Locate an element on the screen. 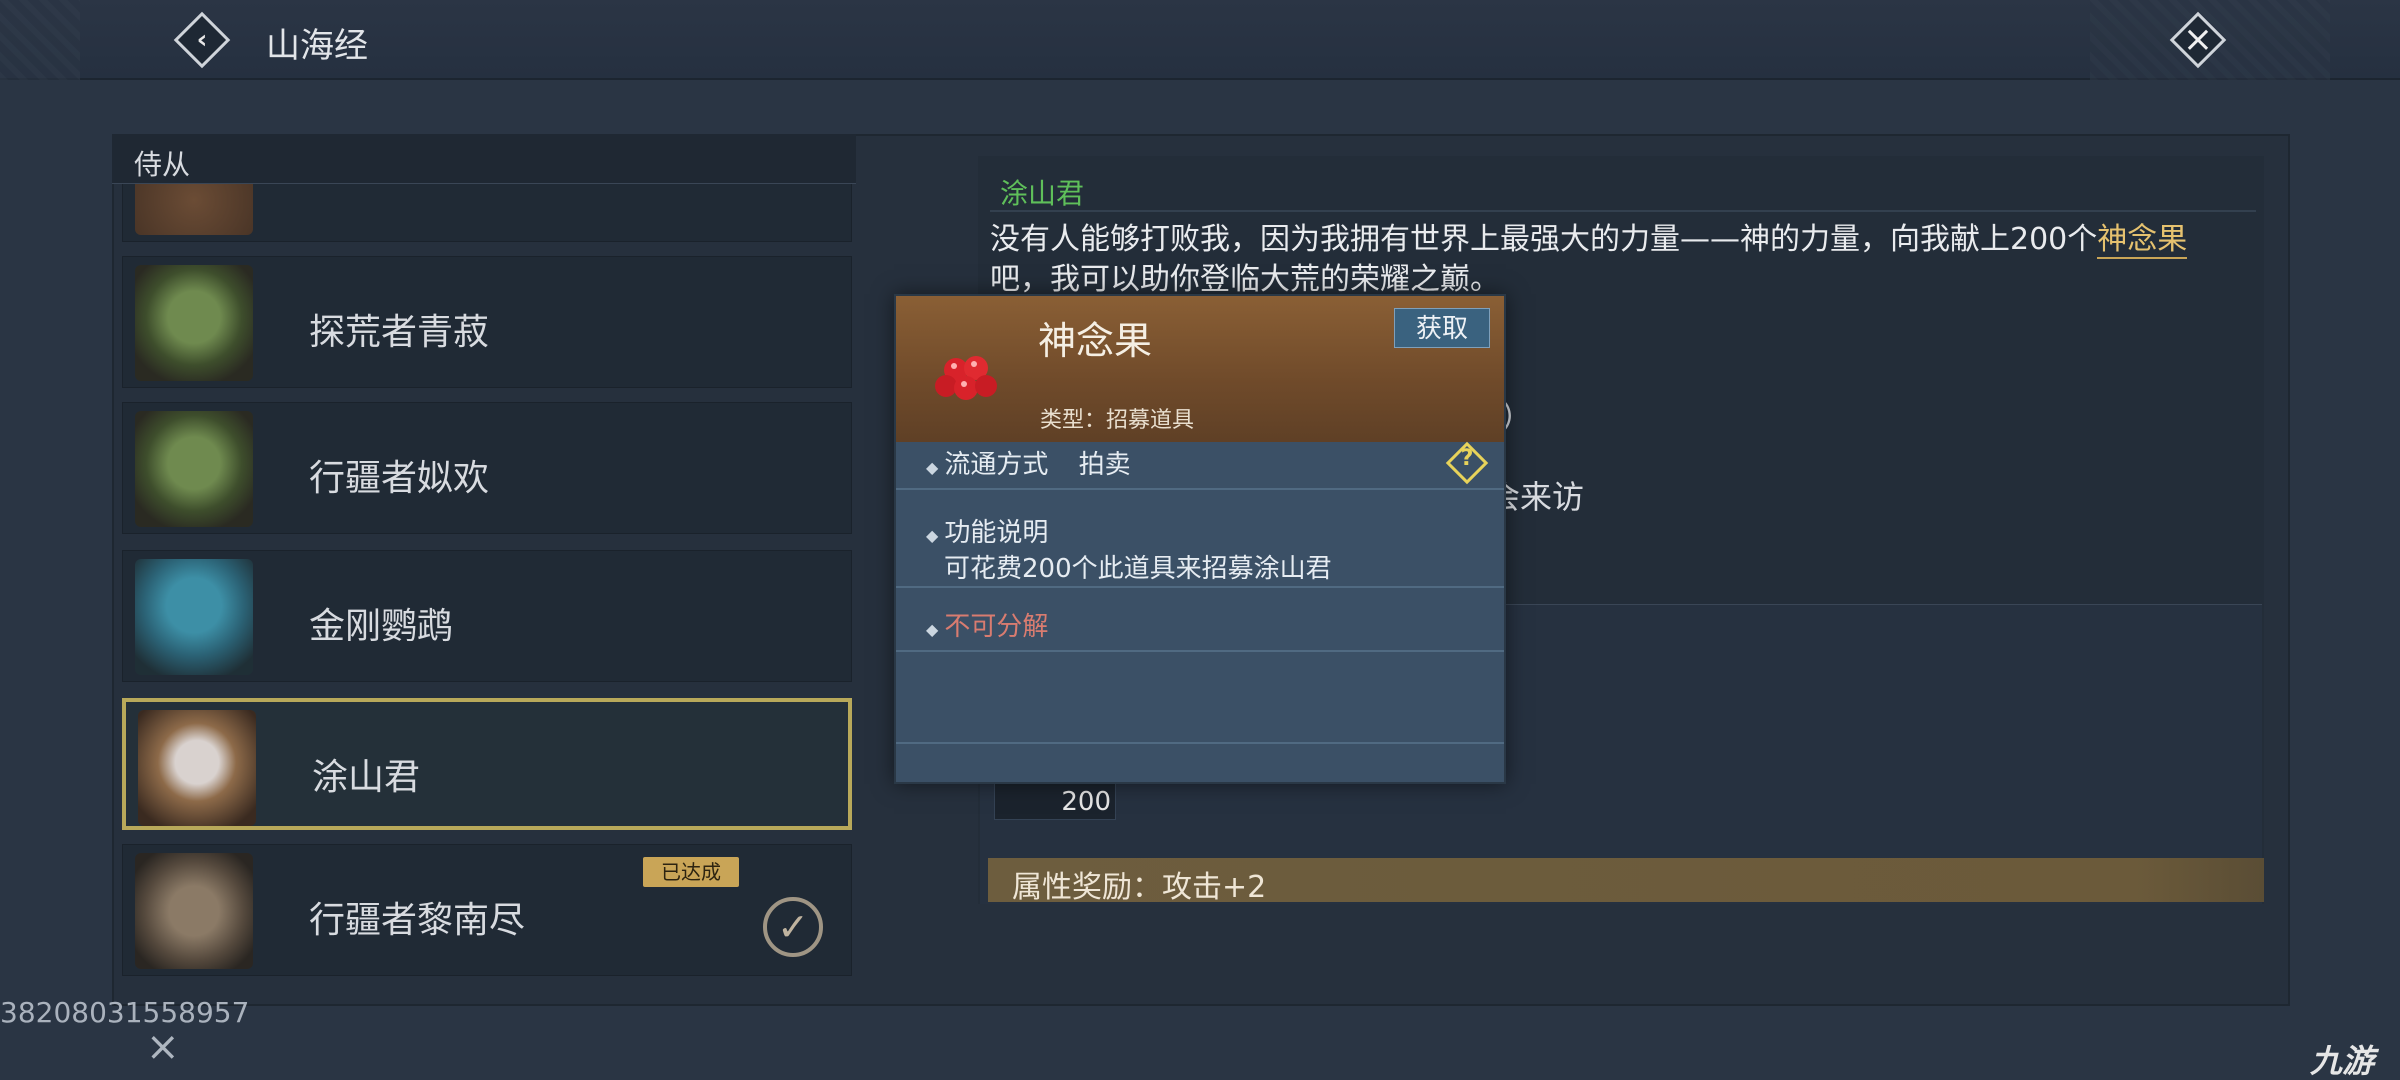 The height and width of the screenshot is (1080, 2400). list-item: 行疆者姒欢 is located at coordinates (487, 468).